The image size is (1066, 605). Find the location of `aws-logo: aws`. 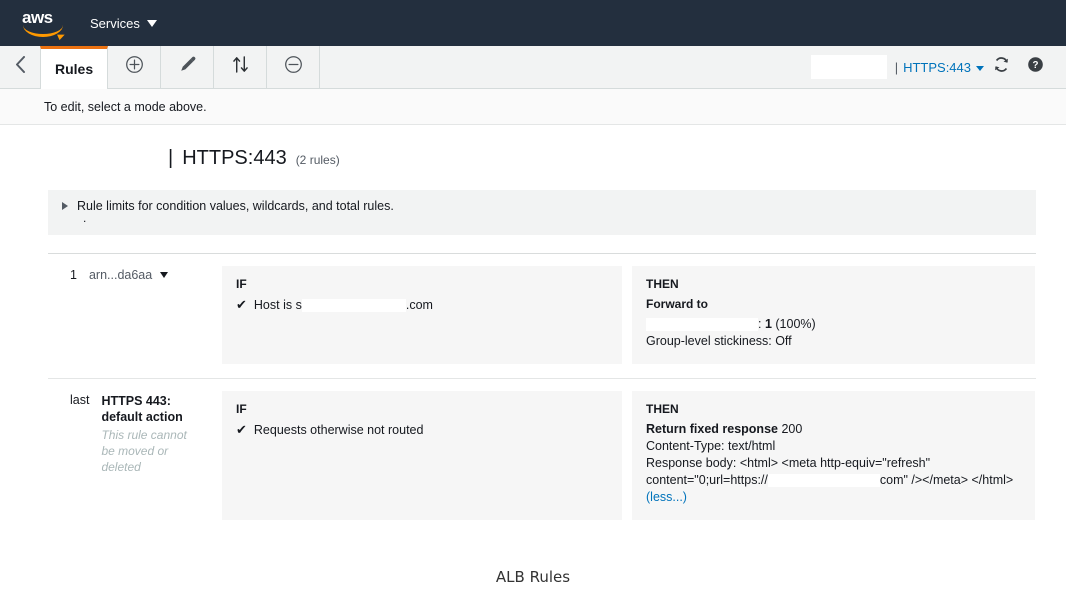

aws-logo: aws is located at coordinates (45, 23).